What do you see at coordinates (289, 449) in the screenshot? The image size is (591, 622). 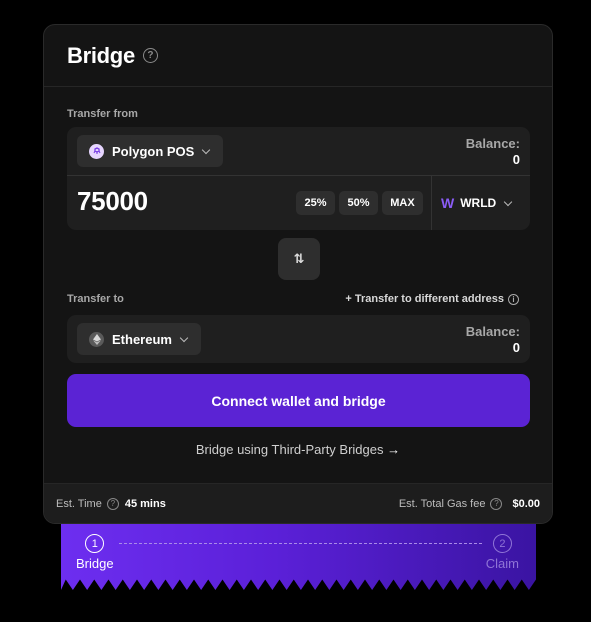 I see `third-party-text: Bridge using Third-Party Bridges` at bounding box center [289, 449].